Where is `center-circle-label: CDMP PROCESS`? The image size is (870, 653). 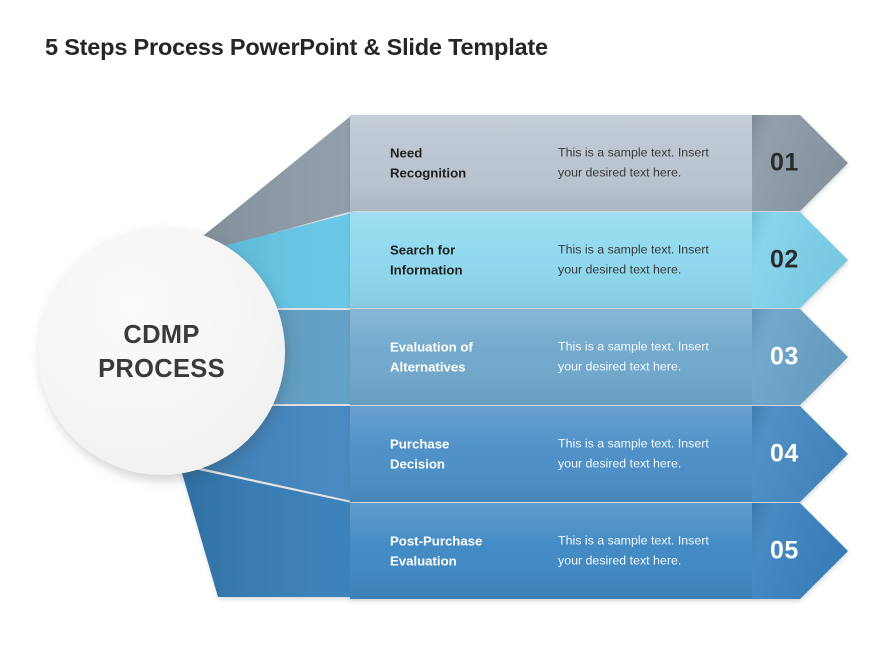
center-circle-label: CDMP PROCESS is located at coordinates (161, 351).